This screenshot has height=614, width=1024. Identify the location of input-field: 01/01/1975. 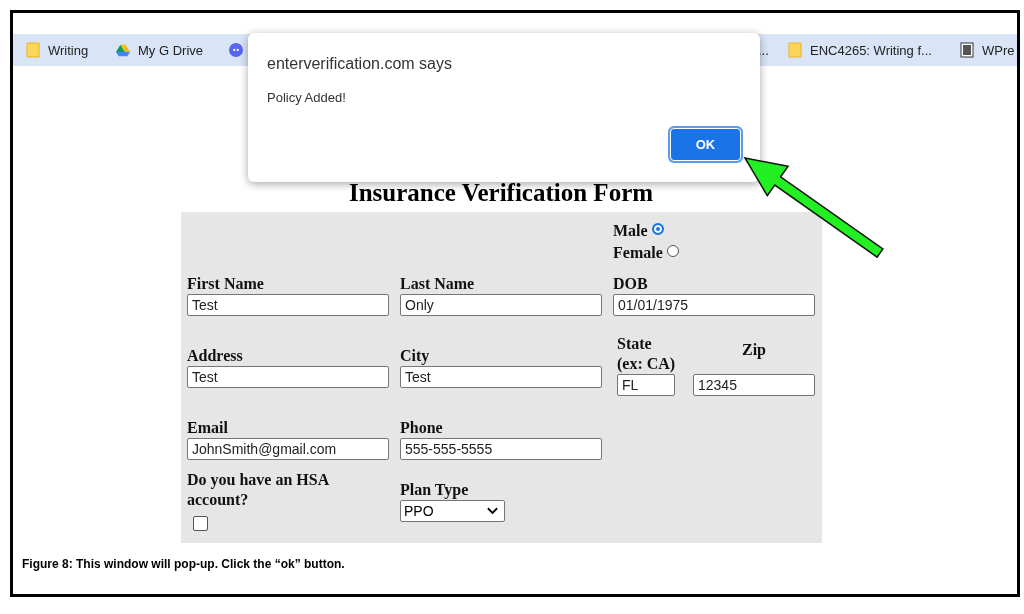
(714, 305).